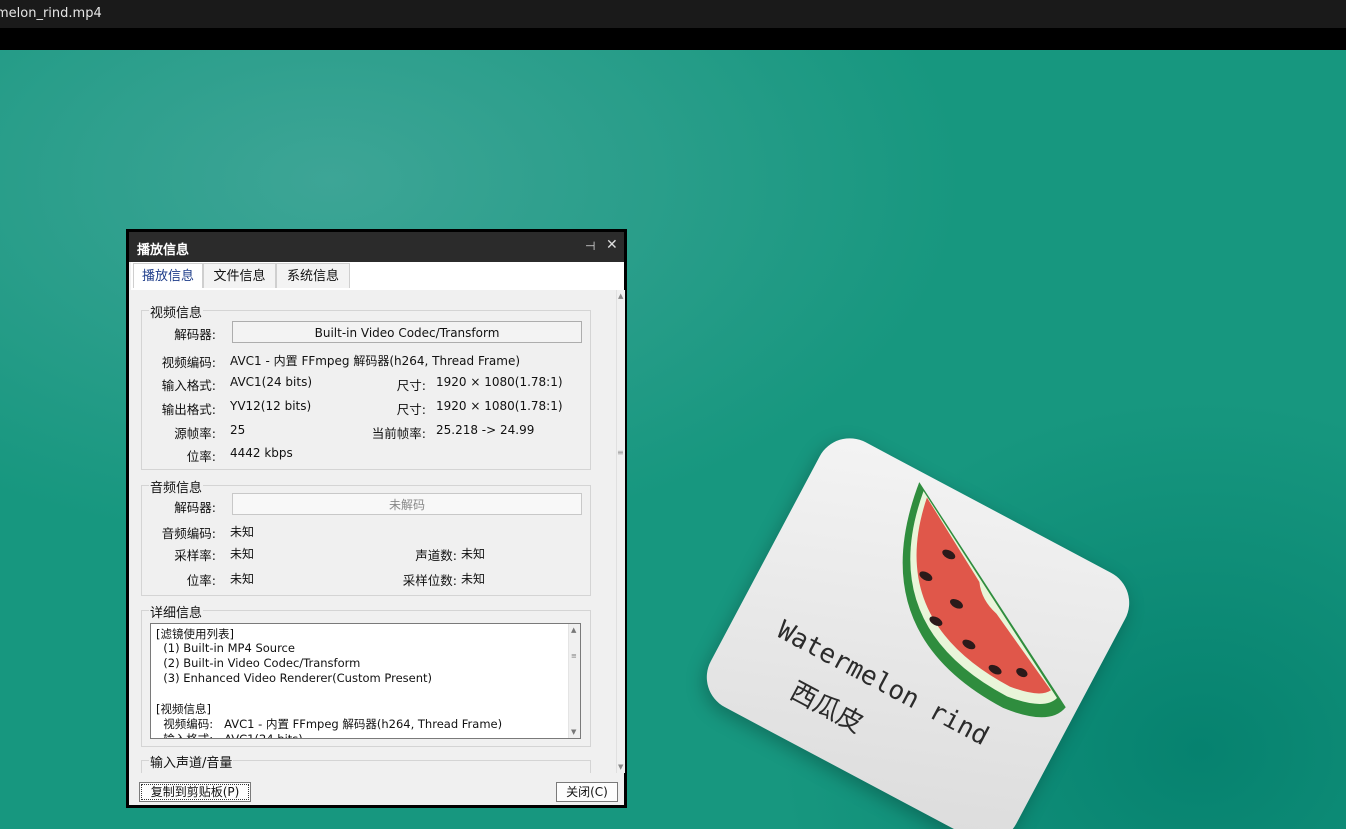  Describe the element at coordinates (366, 762) in the screenshot. I see `input-channel-group: 输入声道/音量` at that location.